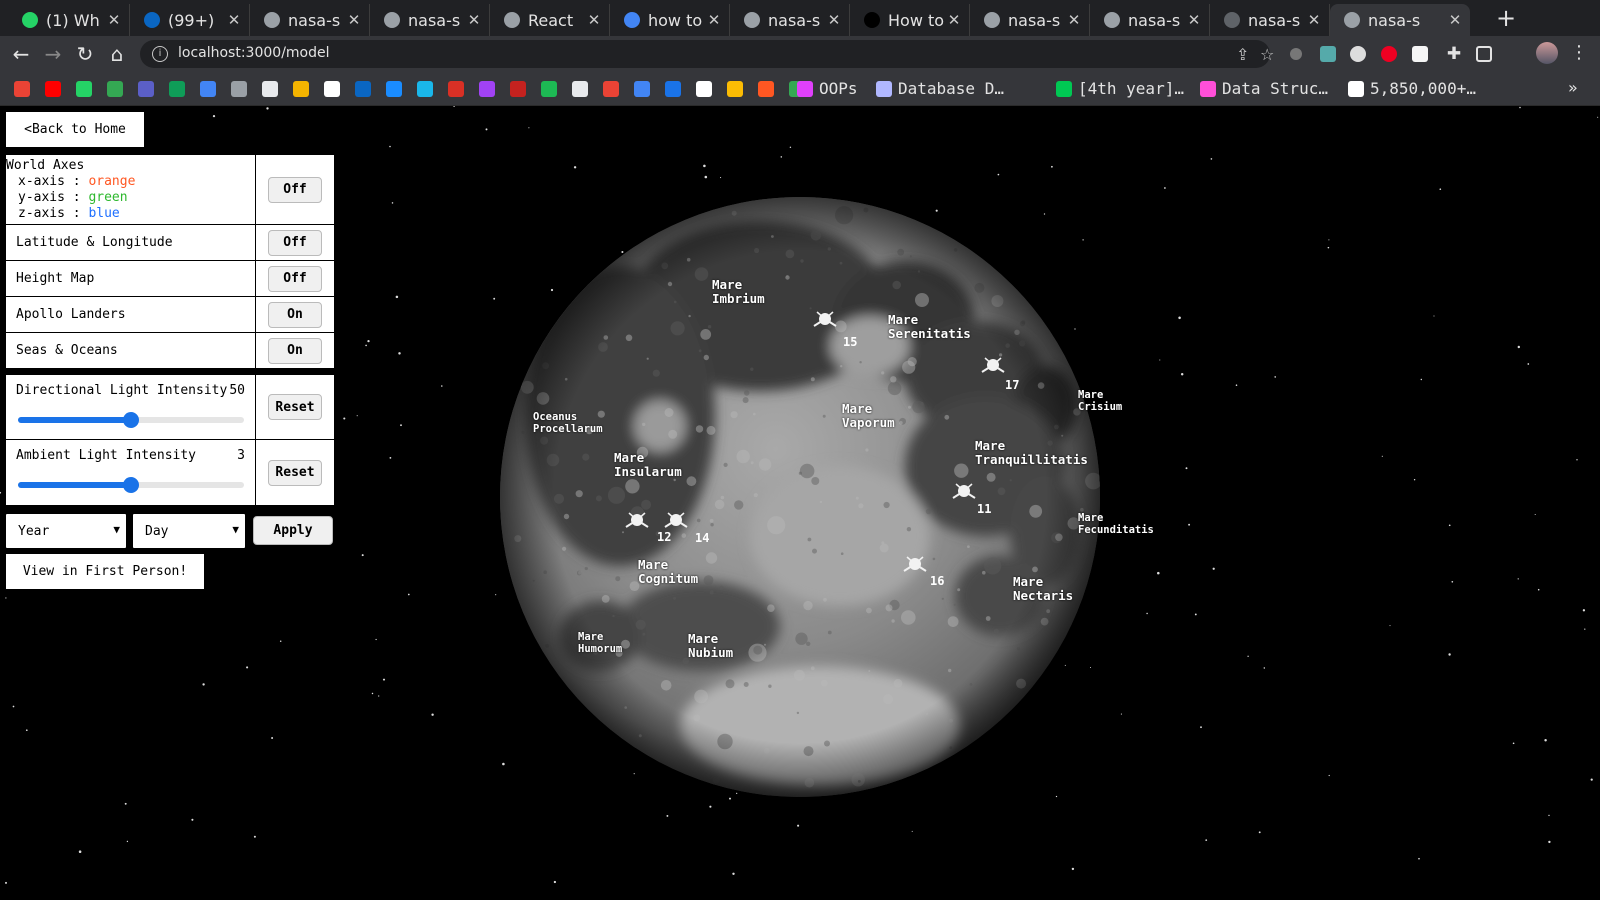 The height and width of the screenshot is (900, 1600). I want to click on google-icon, so click(632, 20).